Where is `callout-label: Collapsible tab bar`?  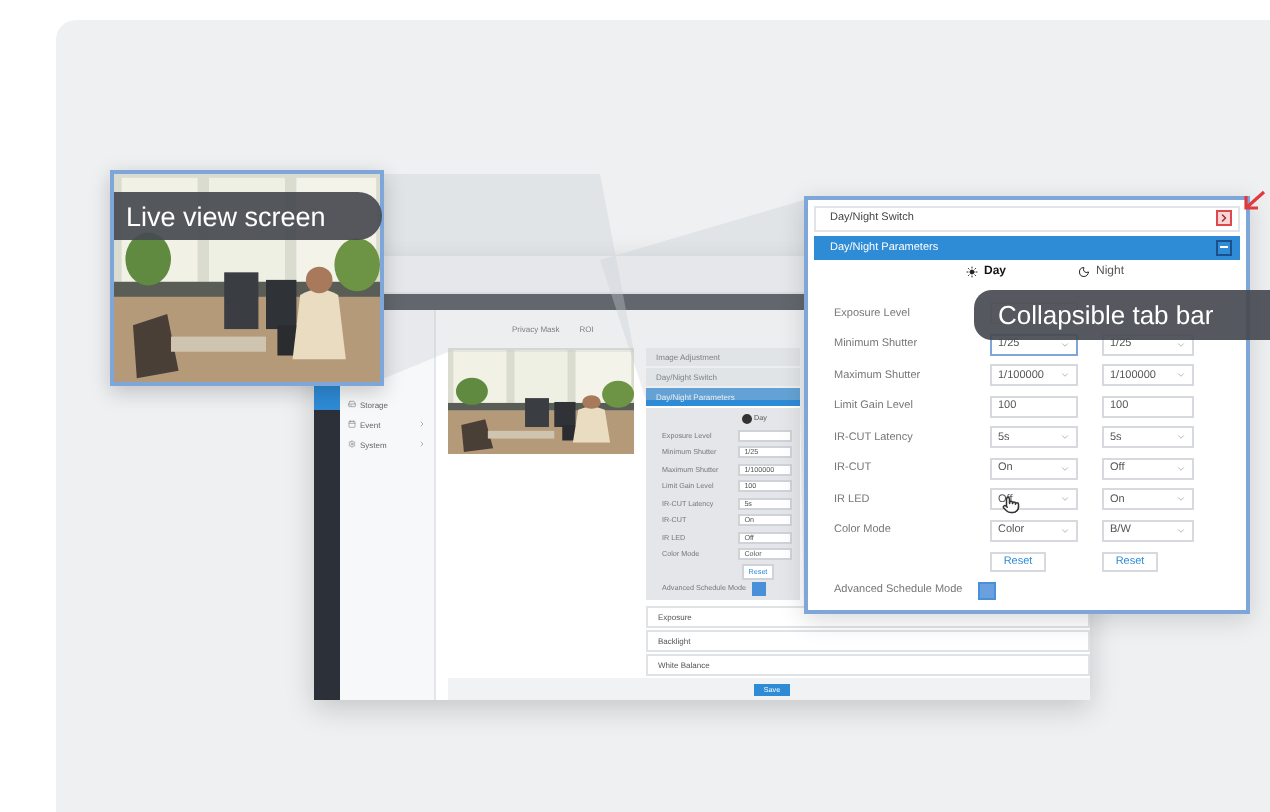
callout-label: Collapsible tab bar is located at coordinates (1122, 315).